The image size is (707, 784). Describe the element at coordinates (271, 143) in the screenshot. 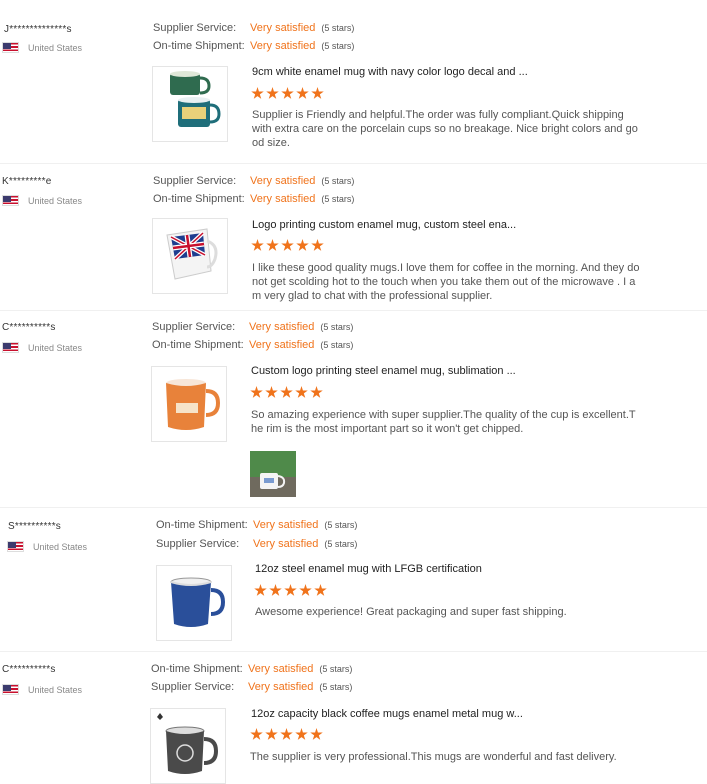

I see `comment-line: od size.` at that location.